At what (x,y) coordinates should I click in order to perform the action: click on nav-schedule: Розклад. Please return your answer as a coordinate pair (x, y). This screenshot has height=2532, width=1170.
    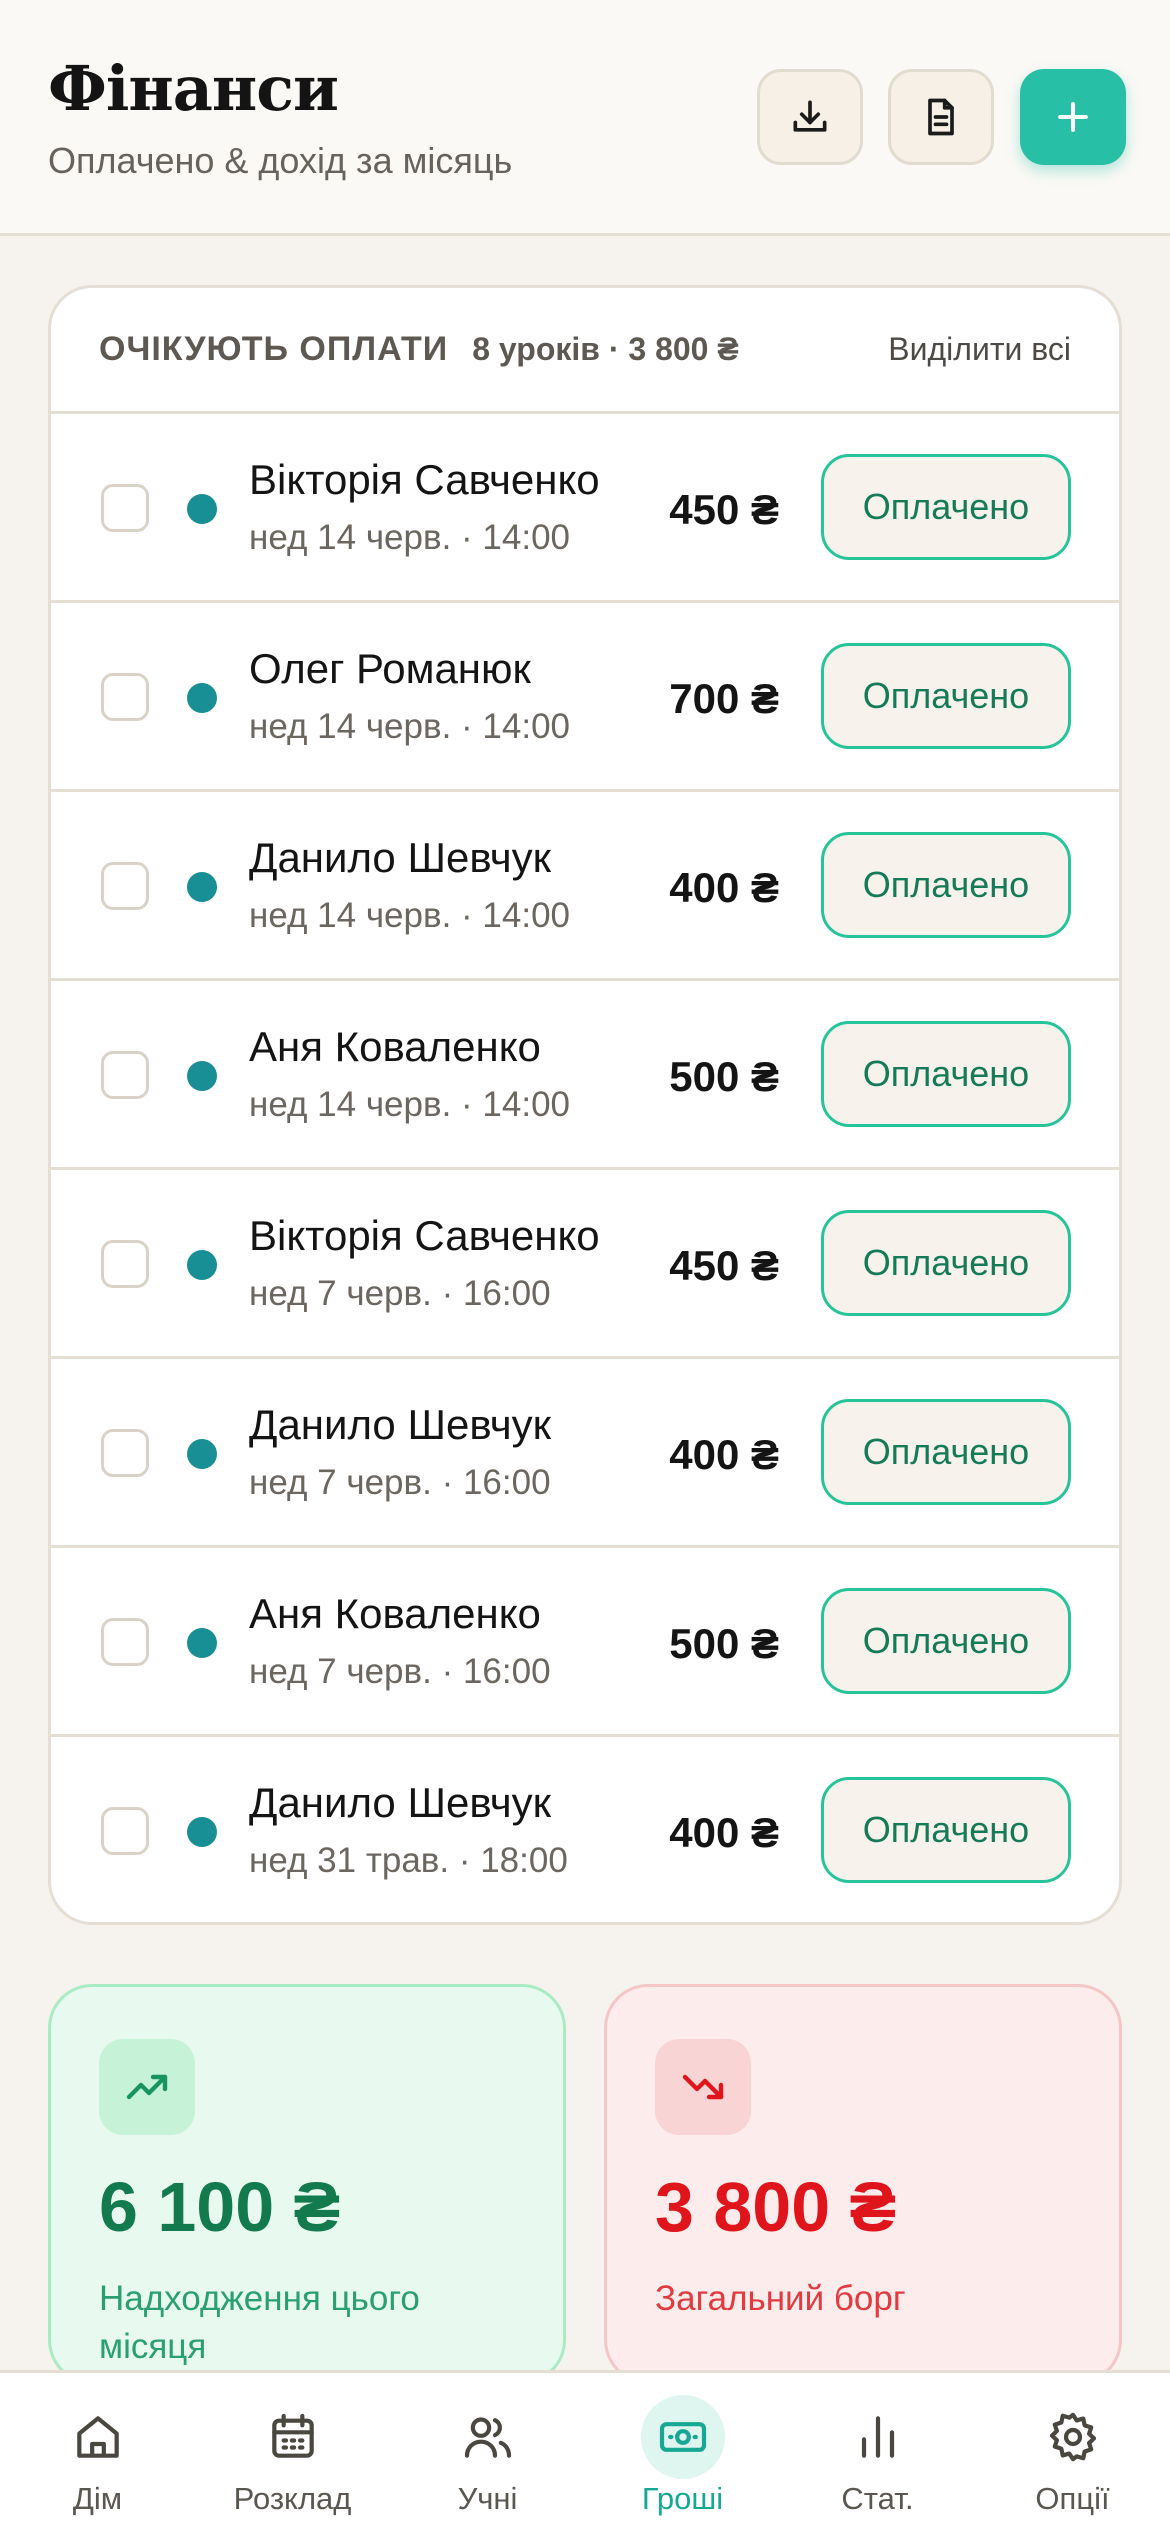
    Looking at the image, I should click on (292, 2452).